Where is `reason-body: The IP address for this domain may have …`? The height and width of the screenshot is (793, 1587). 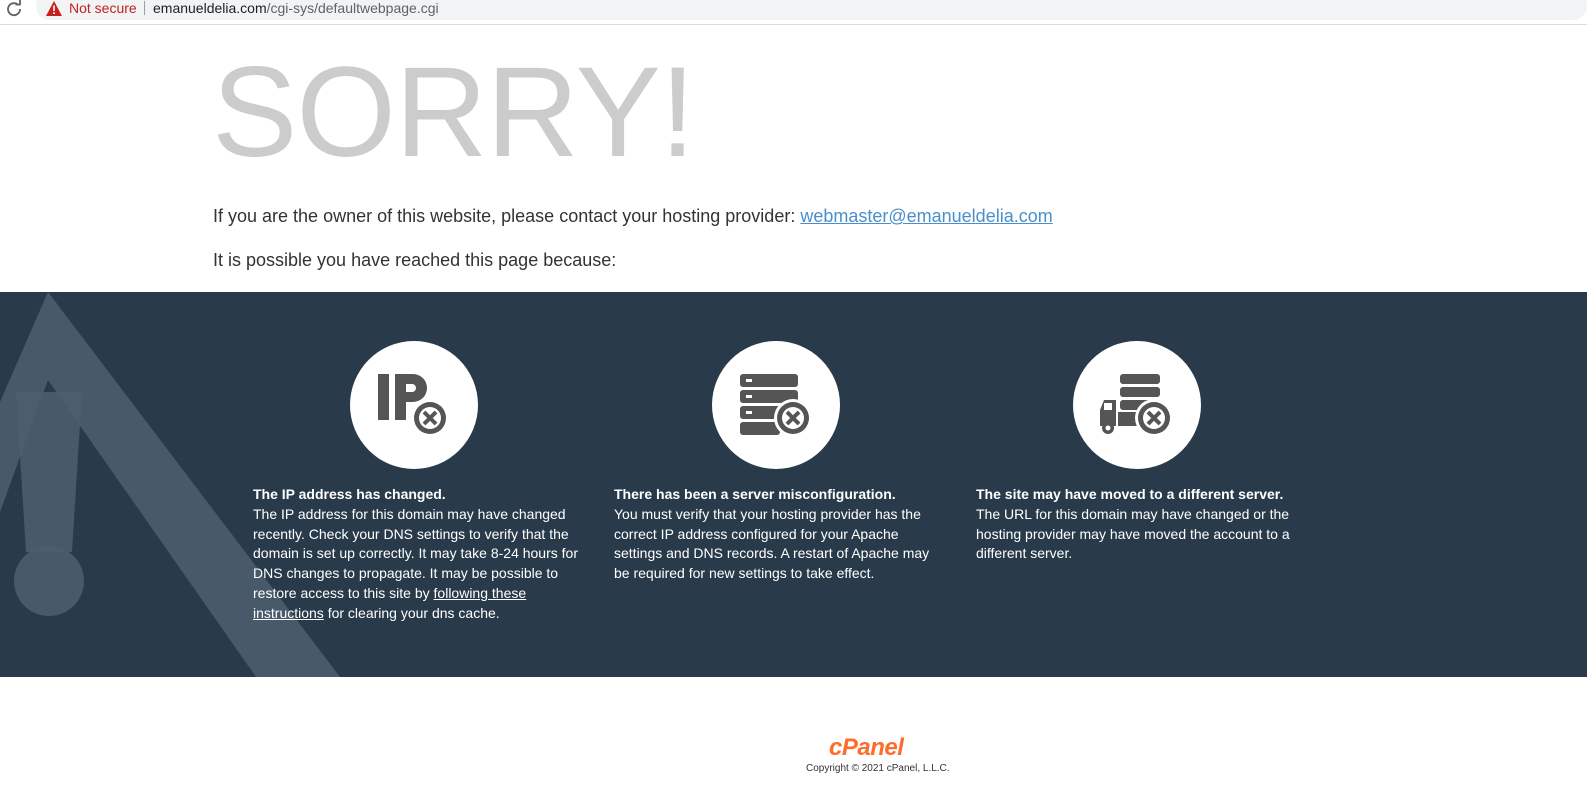
reason-body: The IP address for this domain may have … is located at coordinates (415, 553).